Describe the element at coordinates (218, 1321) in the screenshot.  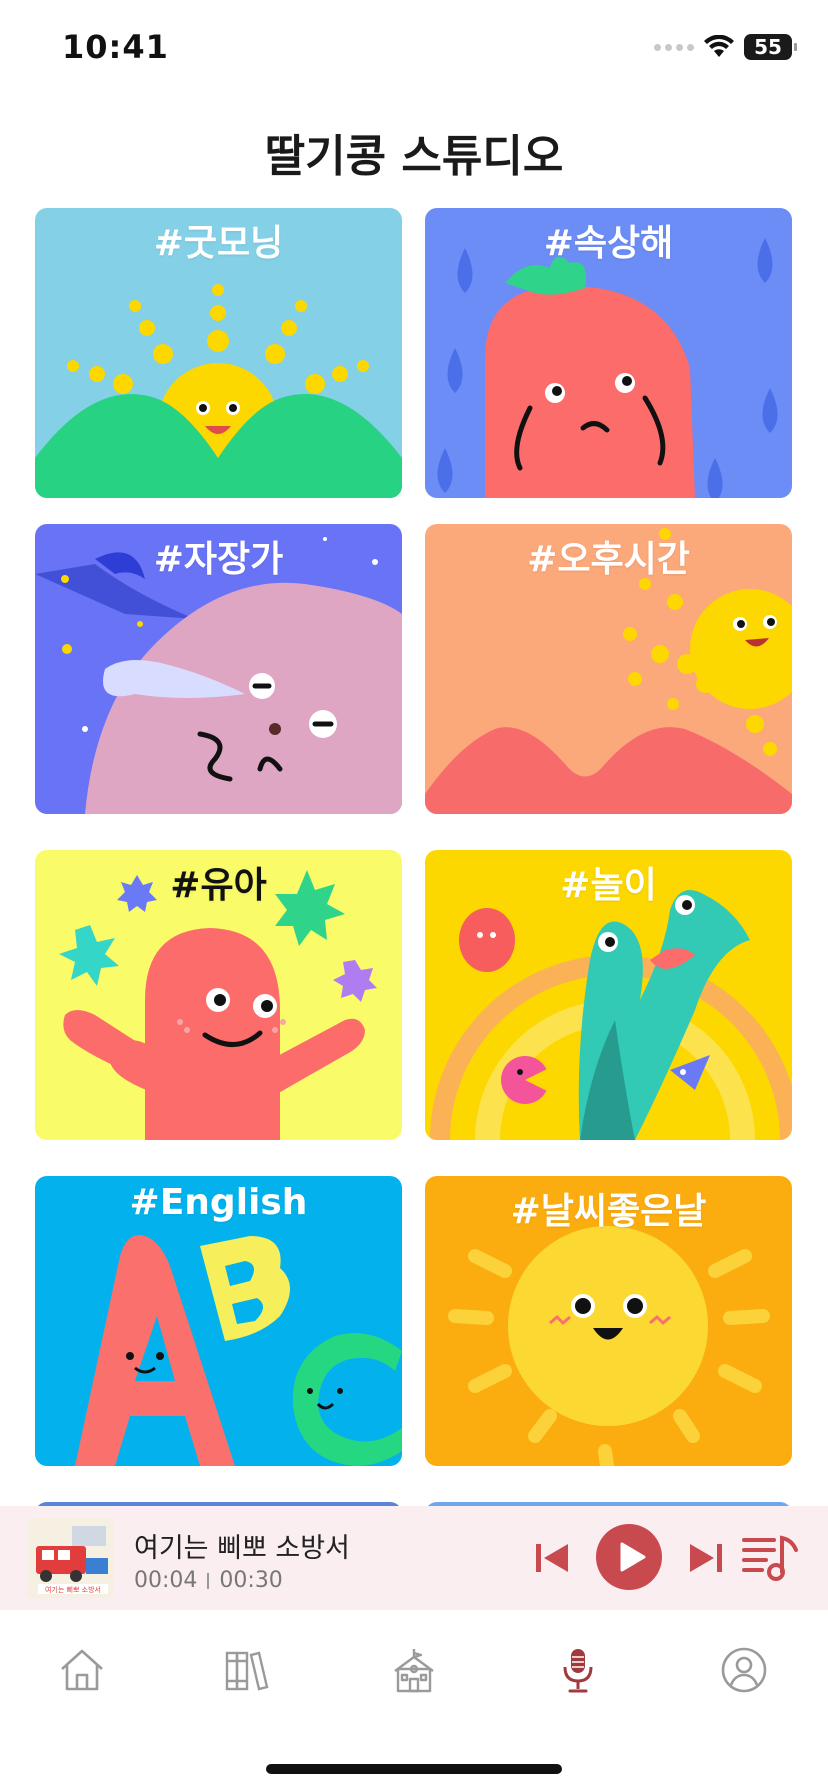
I see `category-card-english: #English` at that location.